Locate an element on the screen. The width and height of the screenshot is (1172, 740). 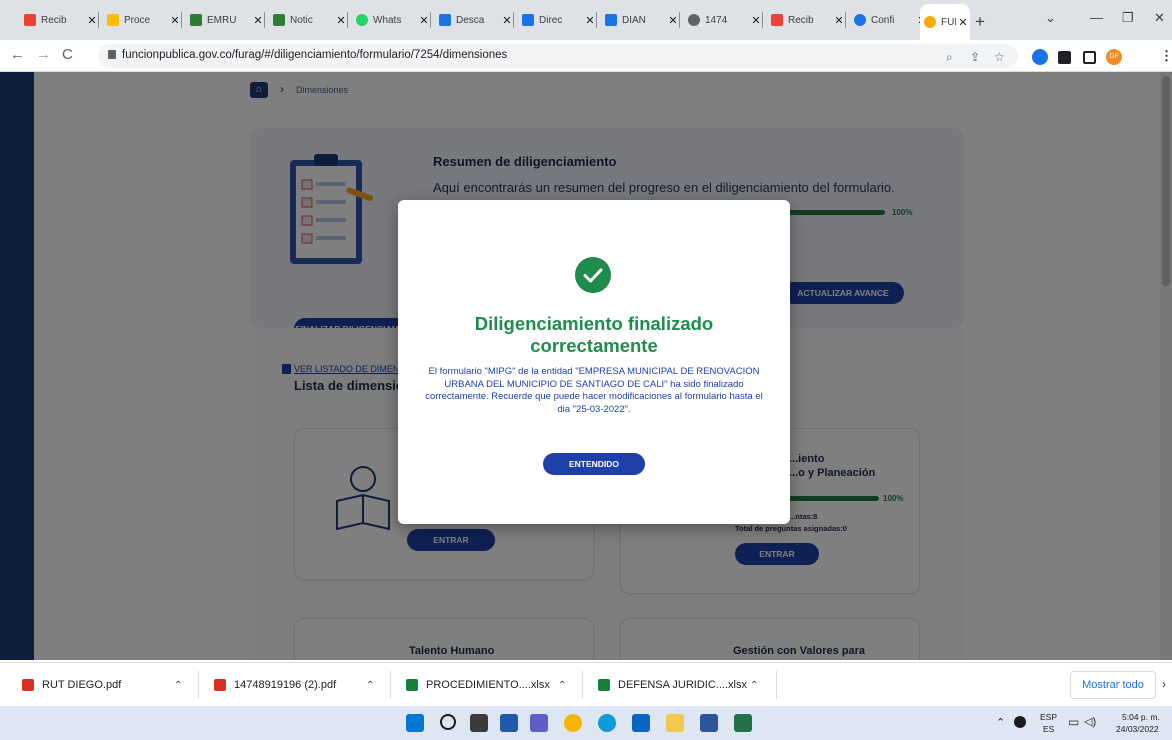
furag-icon is located at coordinates (930, 22).